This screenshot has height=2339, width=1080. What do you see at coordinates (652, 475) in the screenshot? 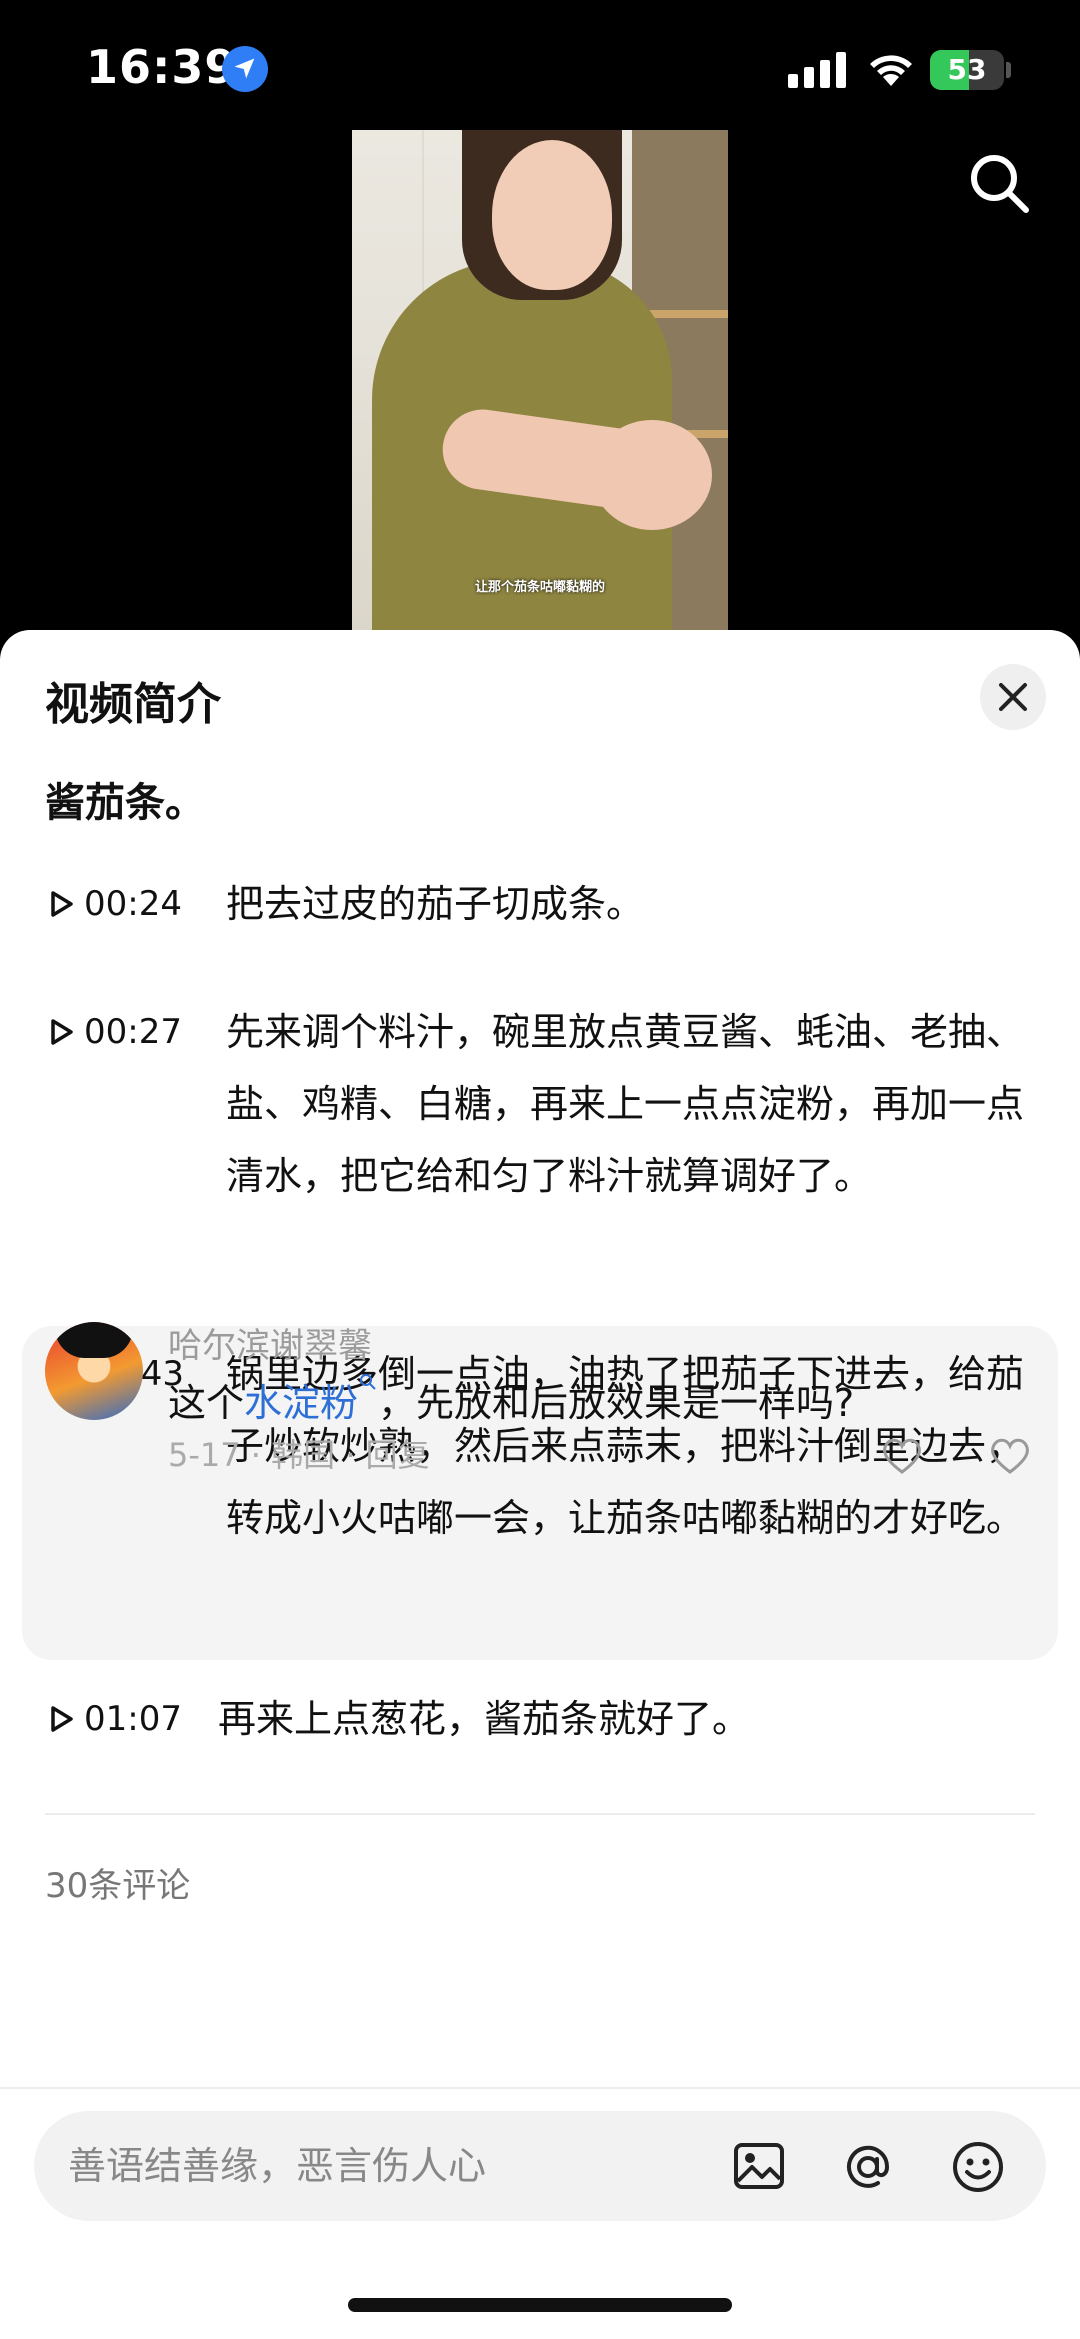
I see `video-person-hand` at bounding box center [652, 475].